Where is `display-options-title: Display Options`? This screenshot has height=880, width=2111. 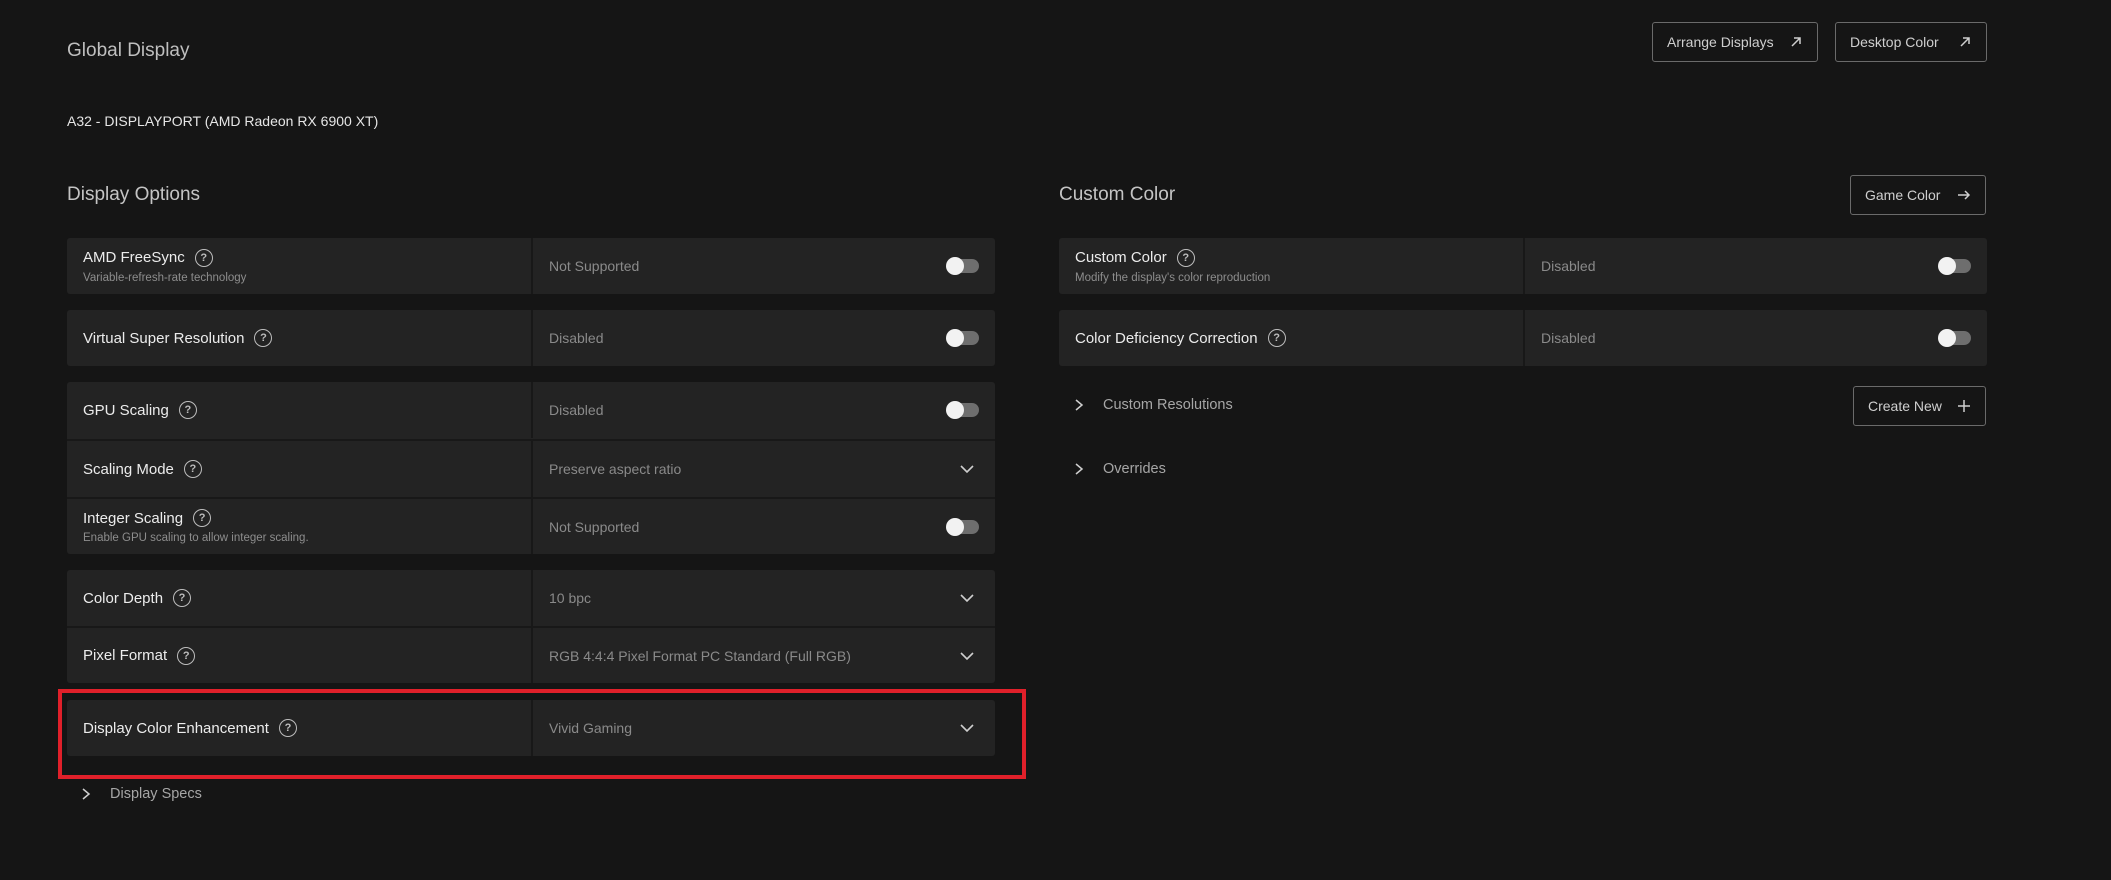 display-options-title: Display Options is located at coordinates (134, 194).